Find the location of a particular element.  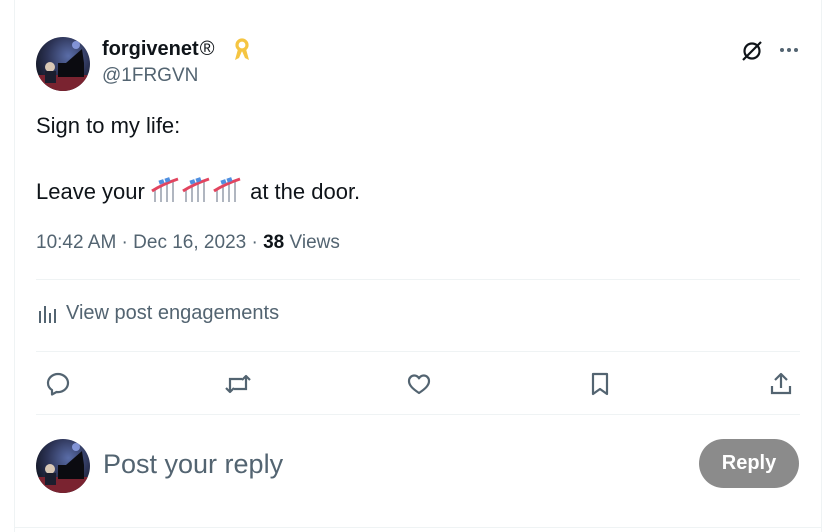

post-text-before: Leave your is located at coordinates (93, 191).